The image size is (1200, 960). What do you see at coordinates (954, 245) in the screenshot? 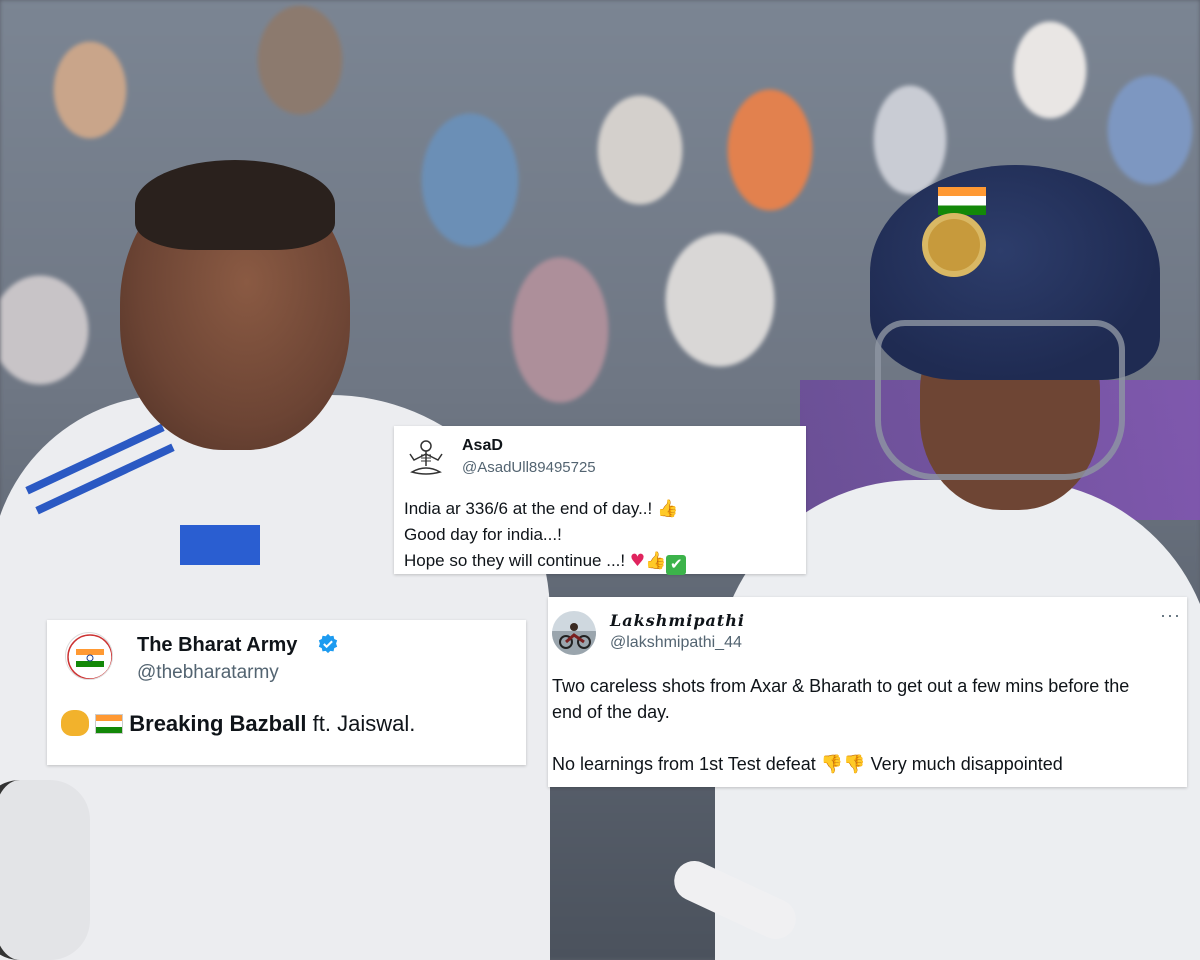
I see `bcci-logo-icon` at bounding box center [954, 245].